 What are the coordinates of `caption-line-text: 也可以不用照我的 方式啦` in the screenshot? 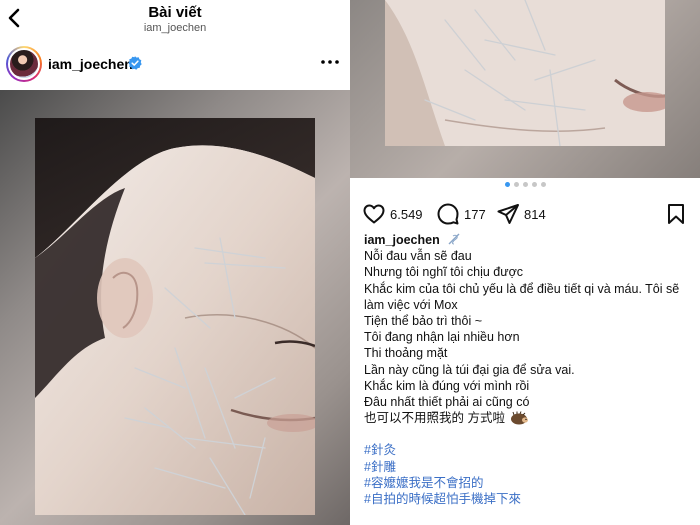 It's located at (434, 418).